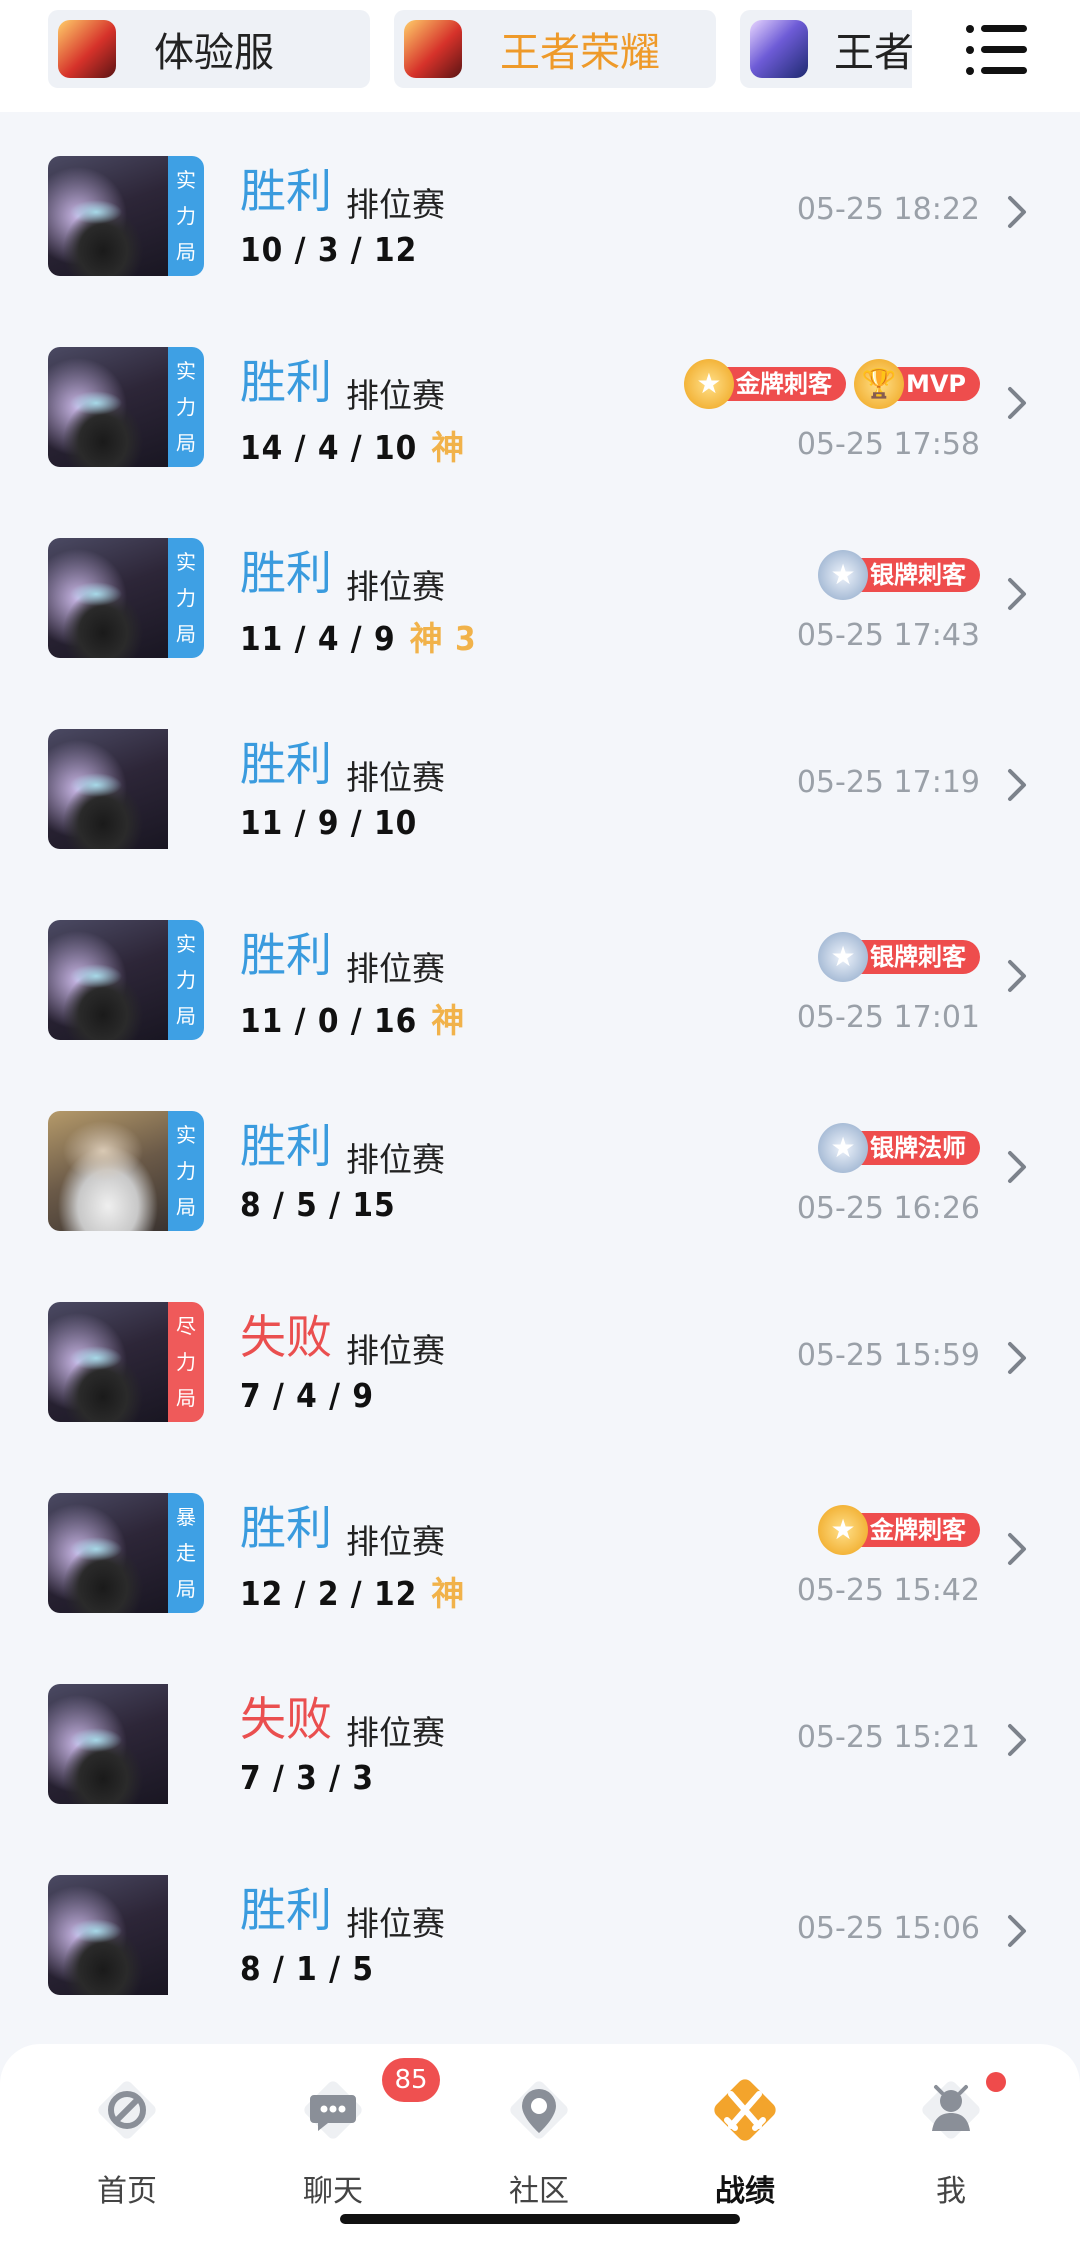 The height and width of the screenshot is (2248, 1080). I want to click on honor-badge: ★ 银牌法师, so click(899, 1148).